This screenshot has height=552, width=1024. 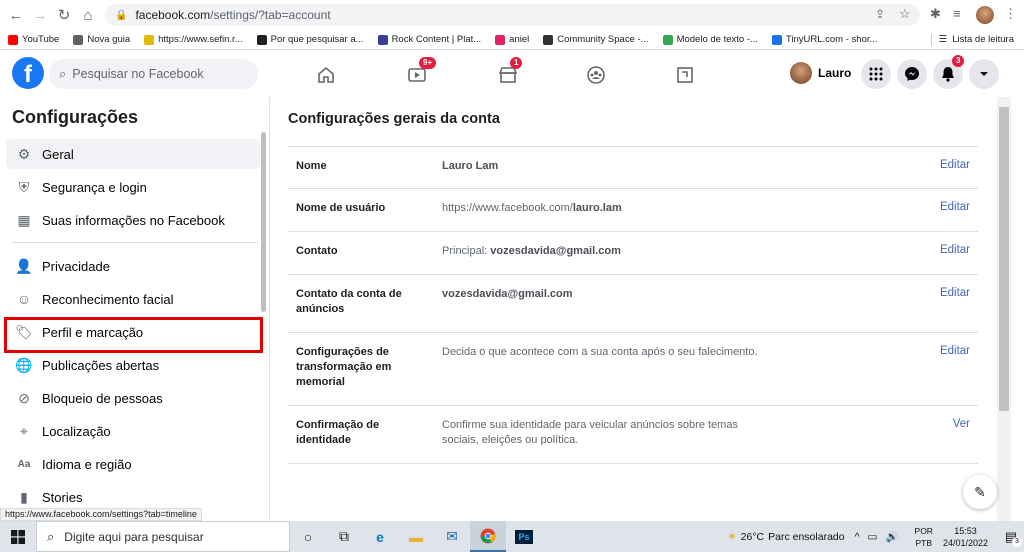 What do you see at coordinates (1004, 259) in the screenshot?
I see `main-scrollbar-thumb` at bounding box center [1004, 259].